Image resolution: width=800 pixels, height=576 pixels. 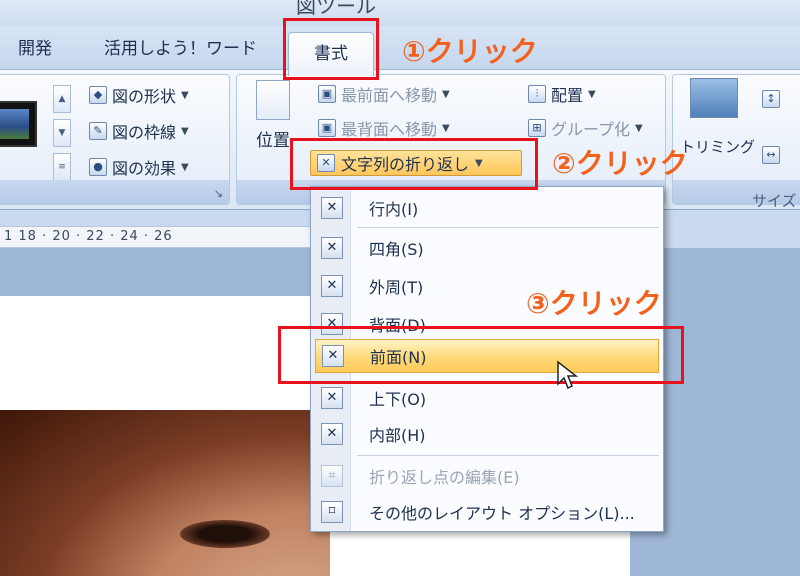 I want to click on bring-front-icon: ▣, so click(x=327, y=94).